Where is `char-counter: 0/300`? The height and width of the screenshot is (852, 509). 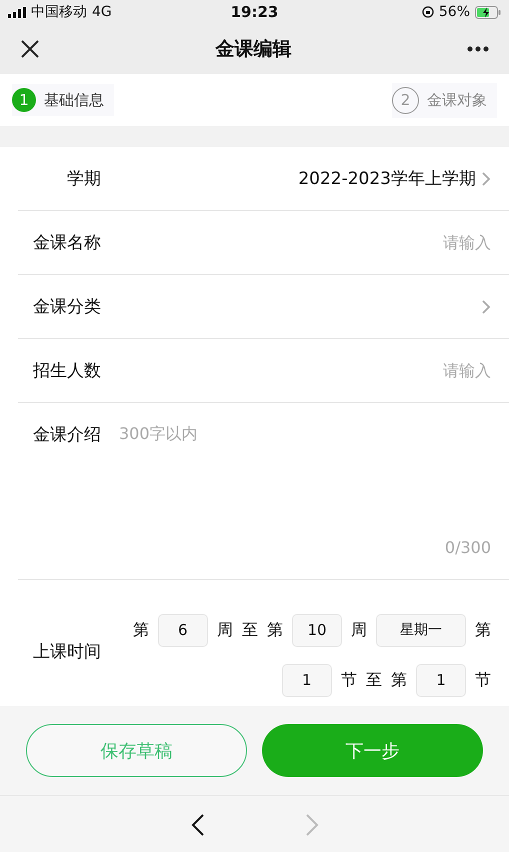 char-counter: 0/300 is located at coordinates (467, 547).